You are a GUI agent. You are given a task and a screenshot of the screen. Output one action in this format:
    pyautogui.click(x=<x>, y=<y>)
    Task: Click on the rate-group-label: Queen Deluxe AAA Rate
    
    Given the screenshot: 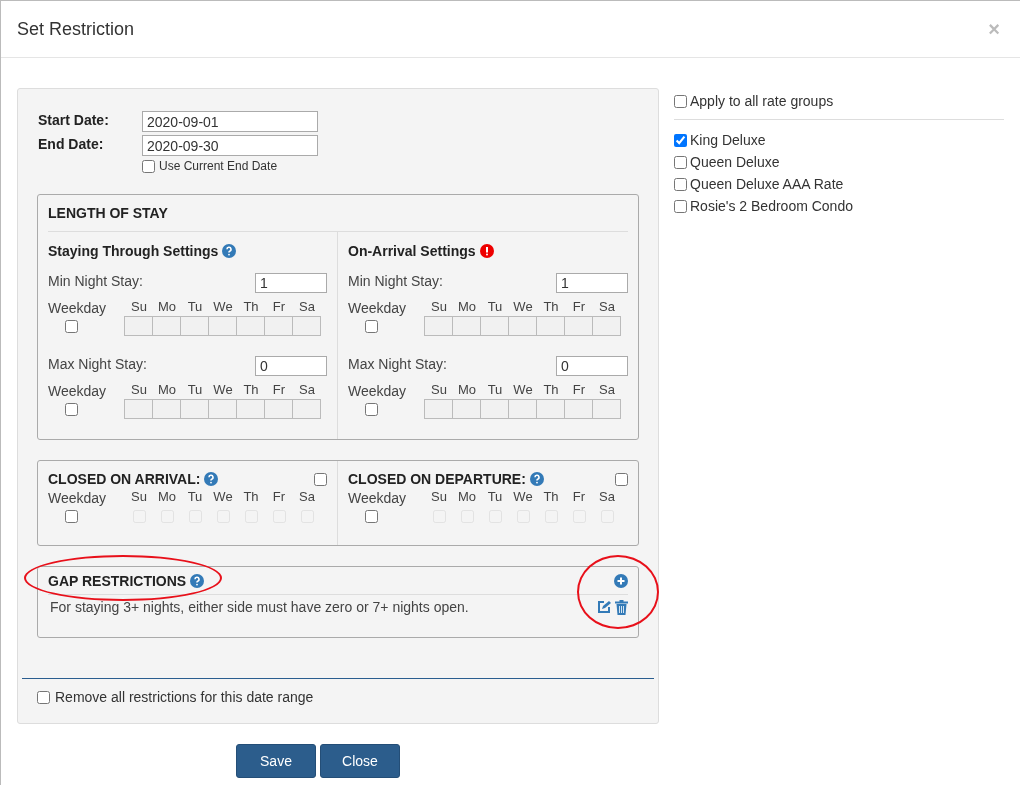 What is the action you would take?
    pyautogui.click(x=767, y=184)
    